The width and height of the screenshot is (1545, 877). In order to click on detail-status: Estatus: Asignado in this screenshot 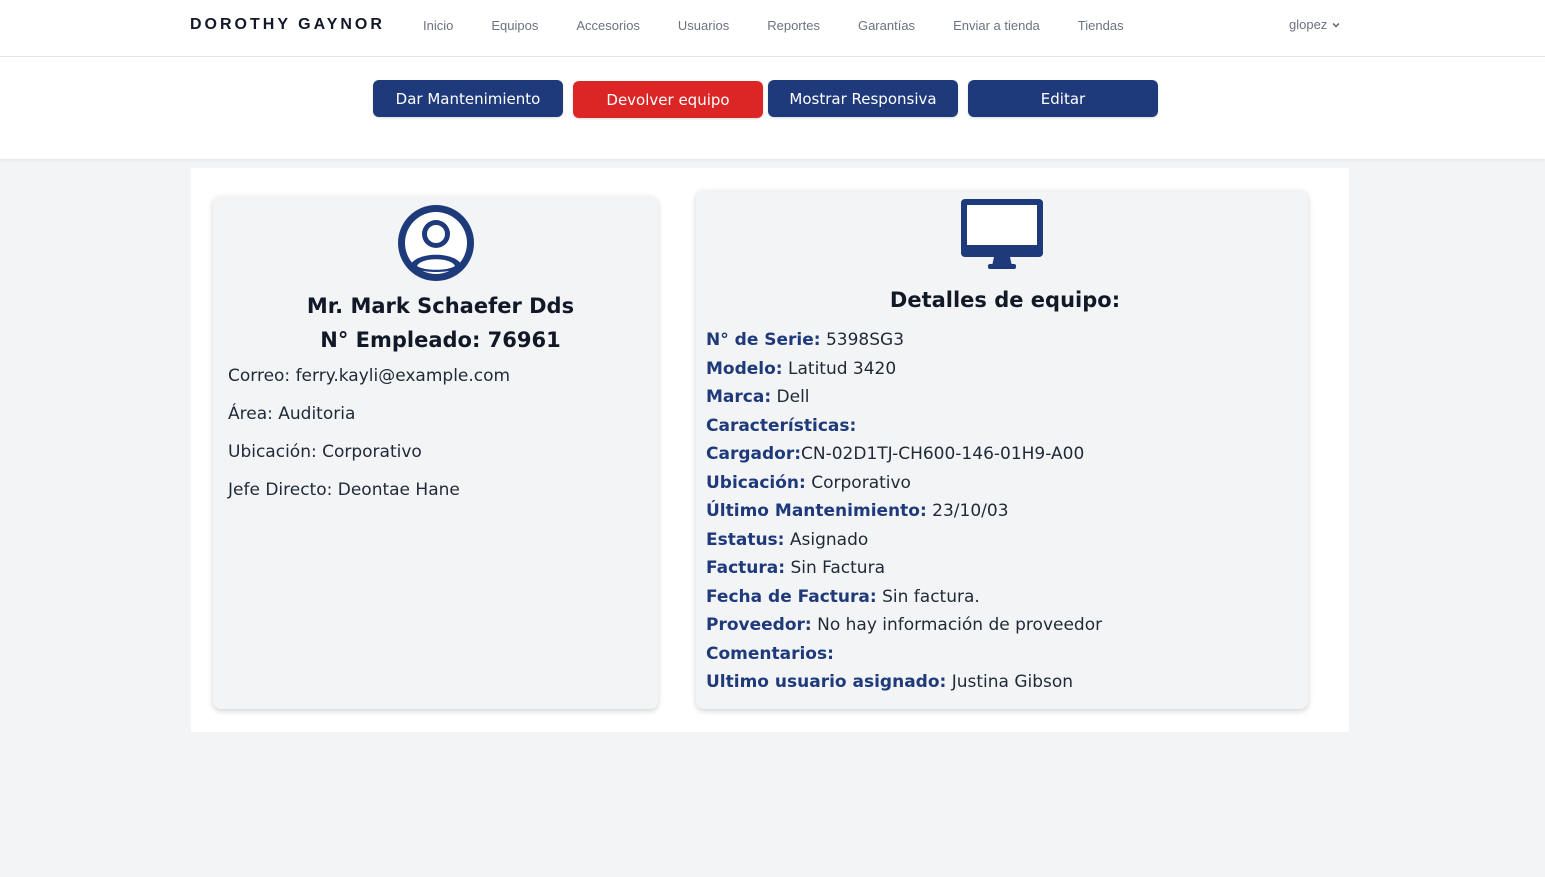, I will do `click(787, 540)`.